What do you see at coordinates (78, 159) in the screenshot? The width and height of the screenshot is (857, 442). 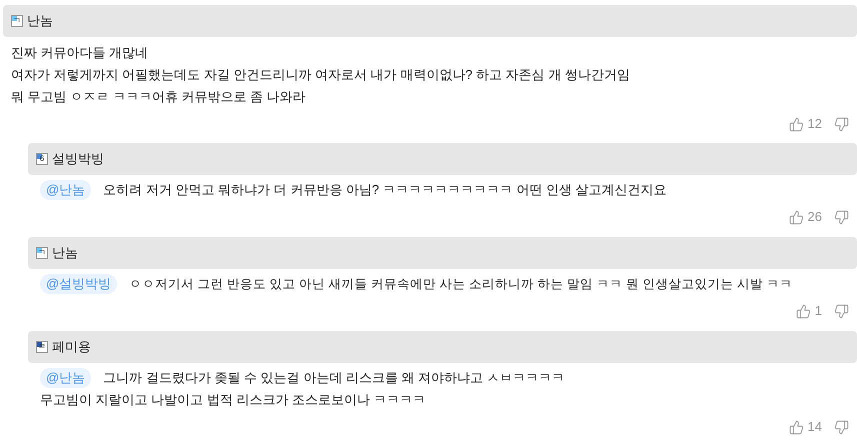 I see `author-name: 설빙박빙` at bounding box center [78, 159].